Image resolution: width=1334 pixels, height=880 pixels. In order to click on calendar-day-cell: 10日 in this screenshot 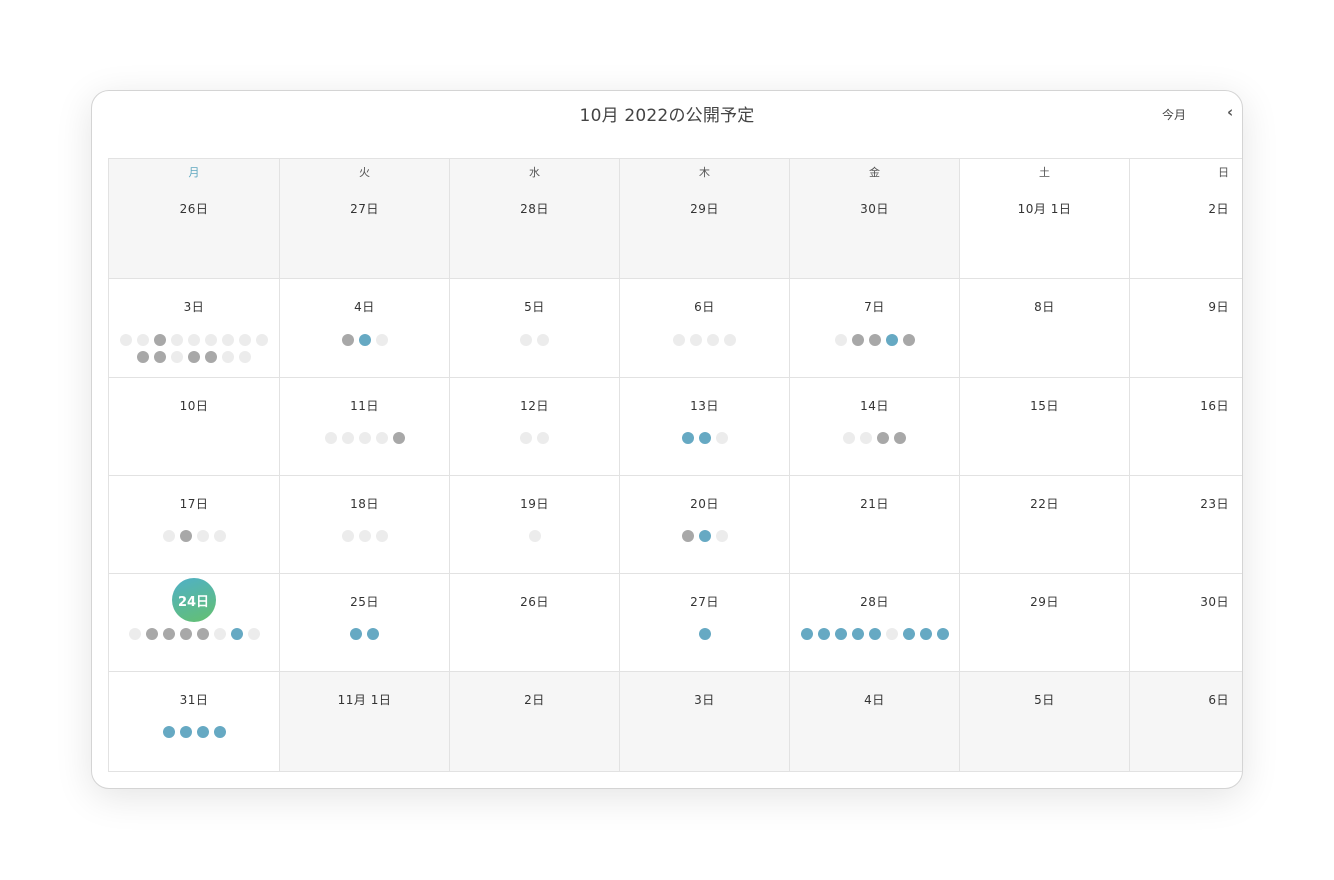, I will do `click(194, 426)`.